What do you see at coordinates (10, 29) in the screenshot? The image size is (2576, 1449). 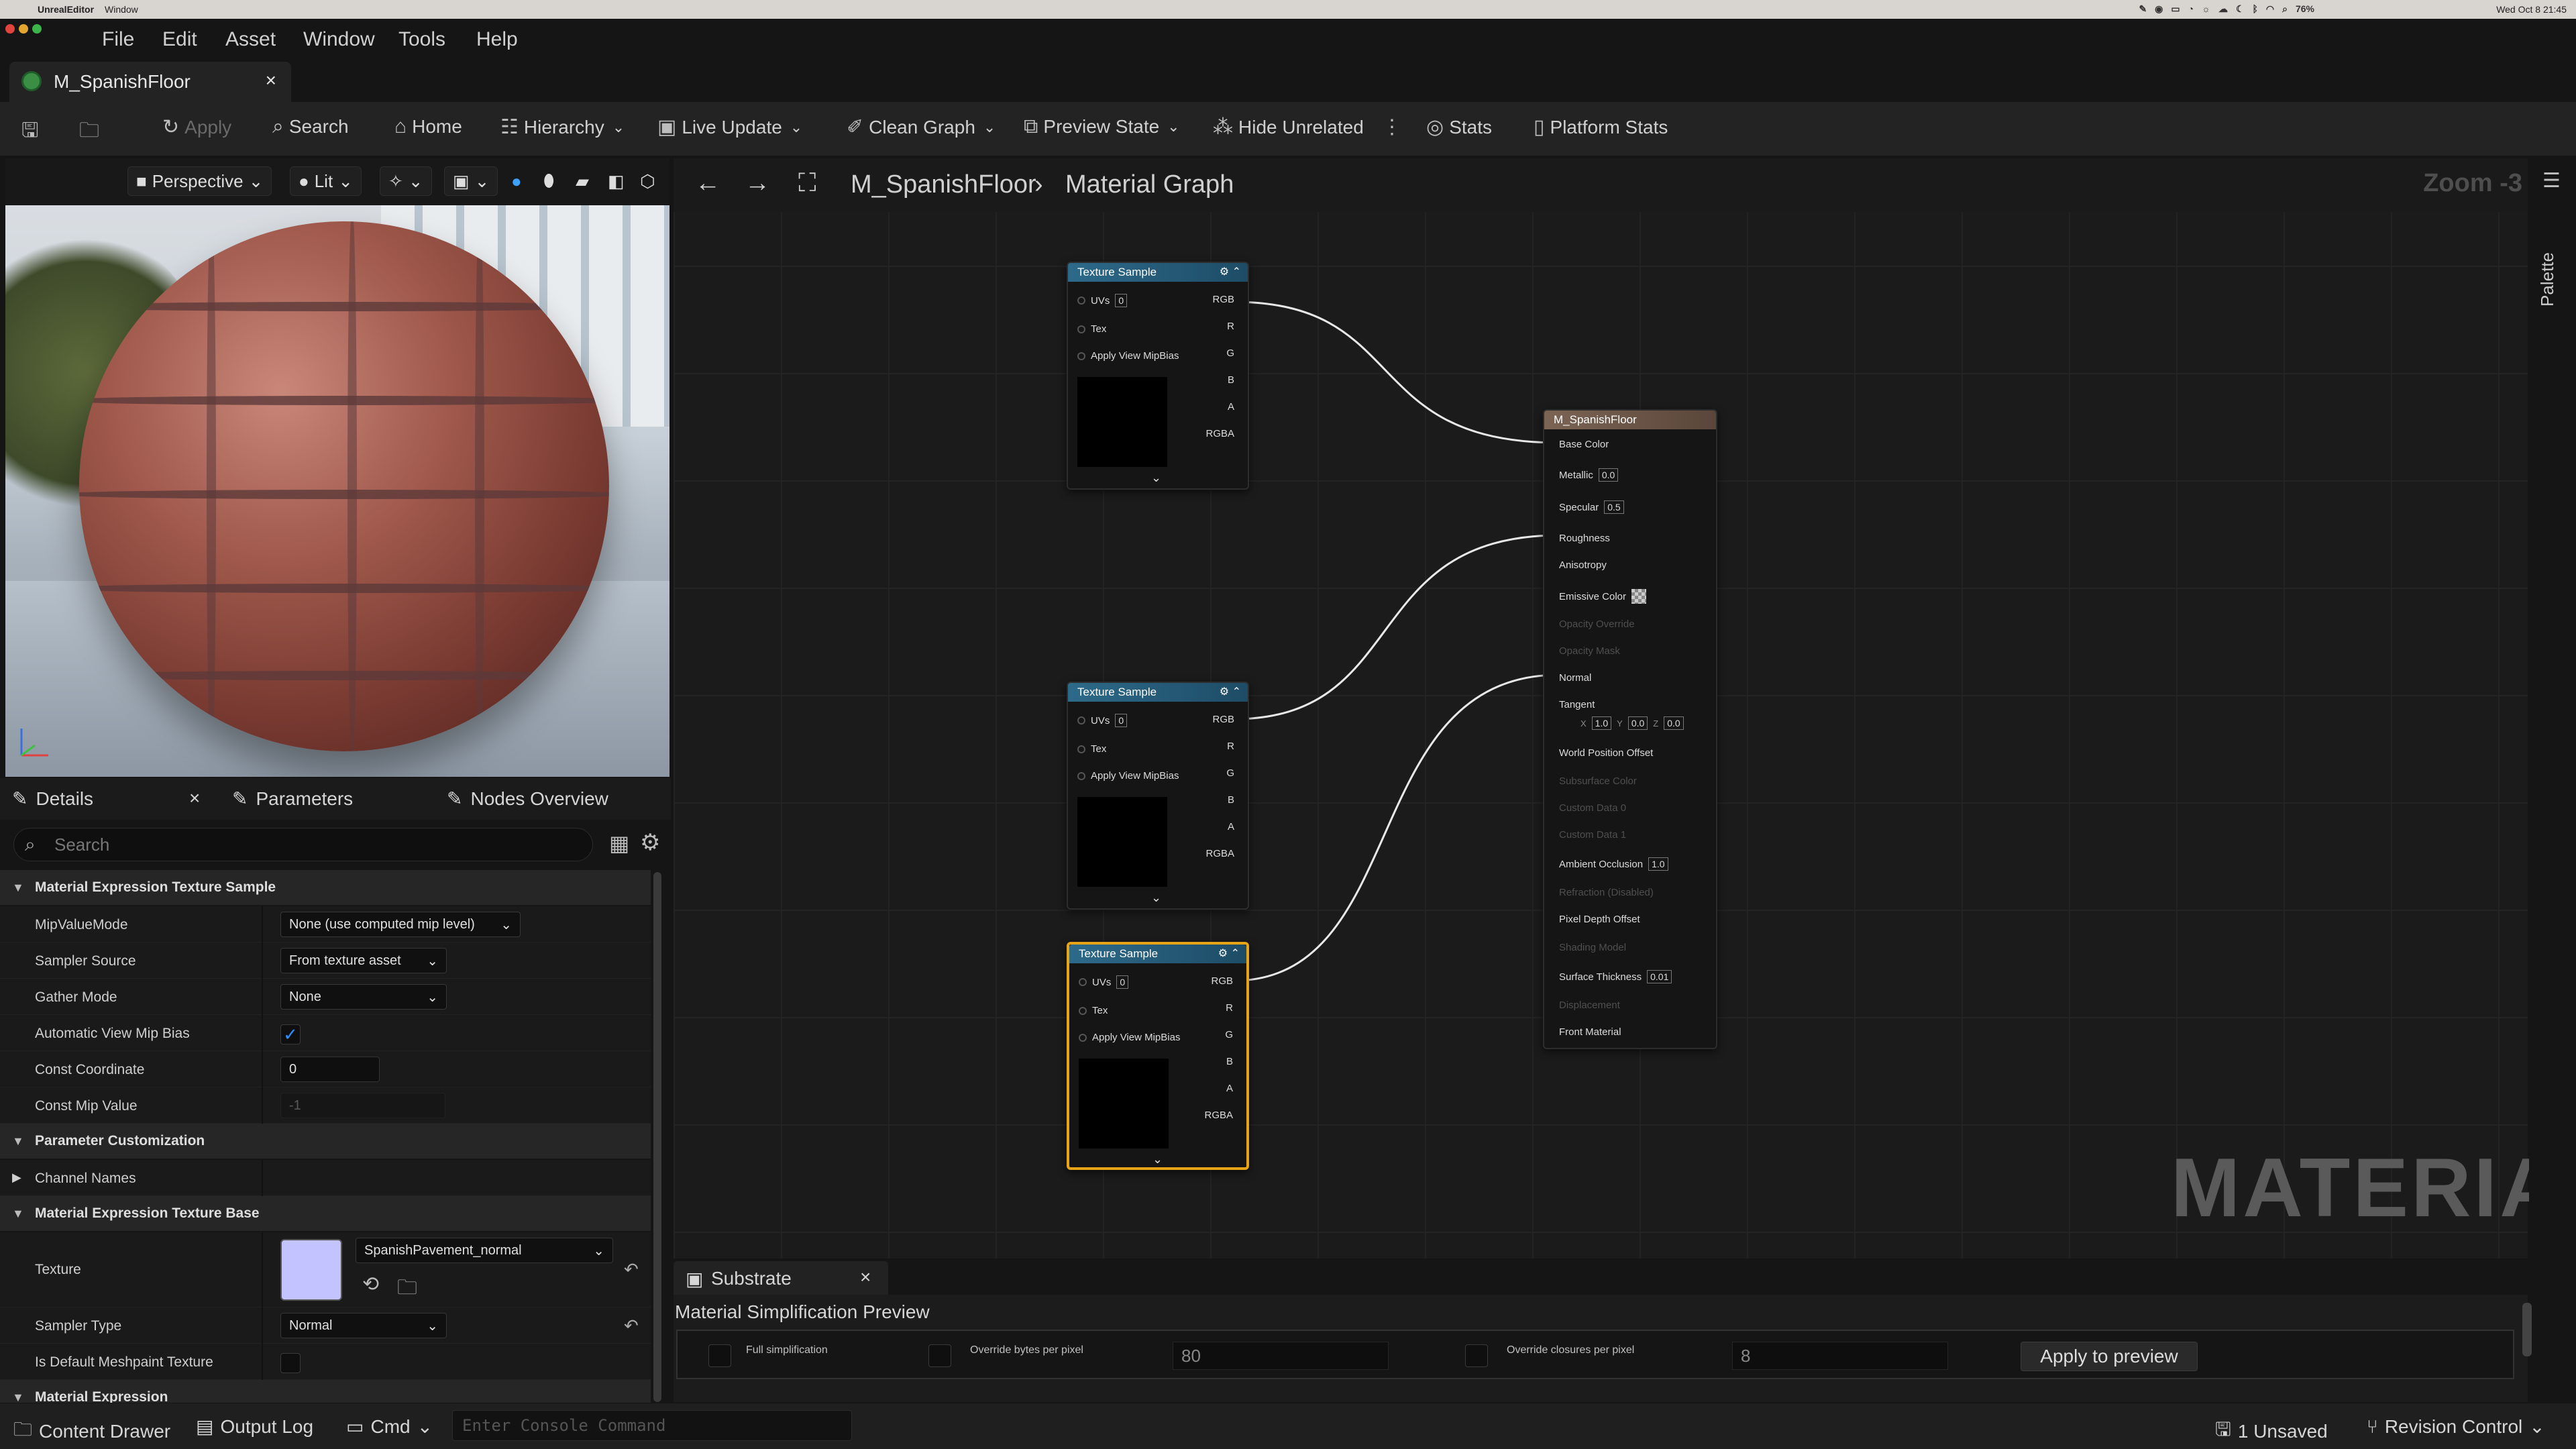 I see `close-window-dot` at bounding box center [10, 29].